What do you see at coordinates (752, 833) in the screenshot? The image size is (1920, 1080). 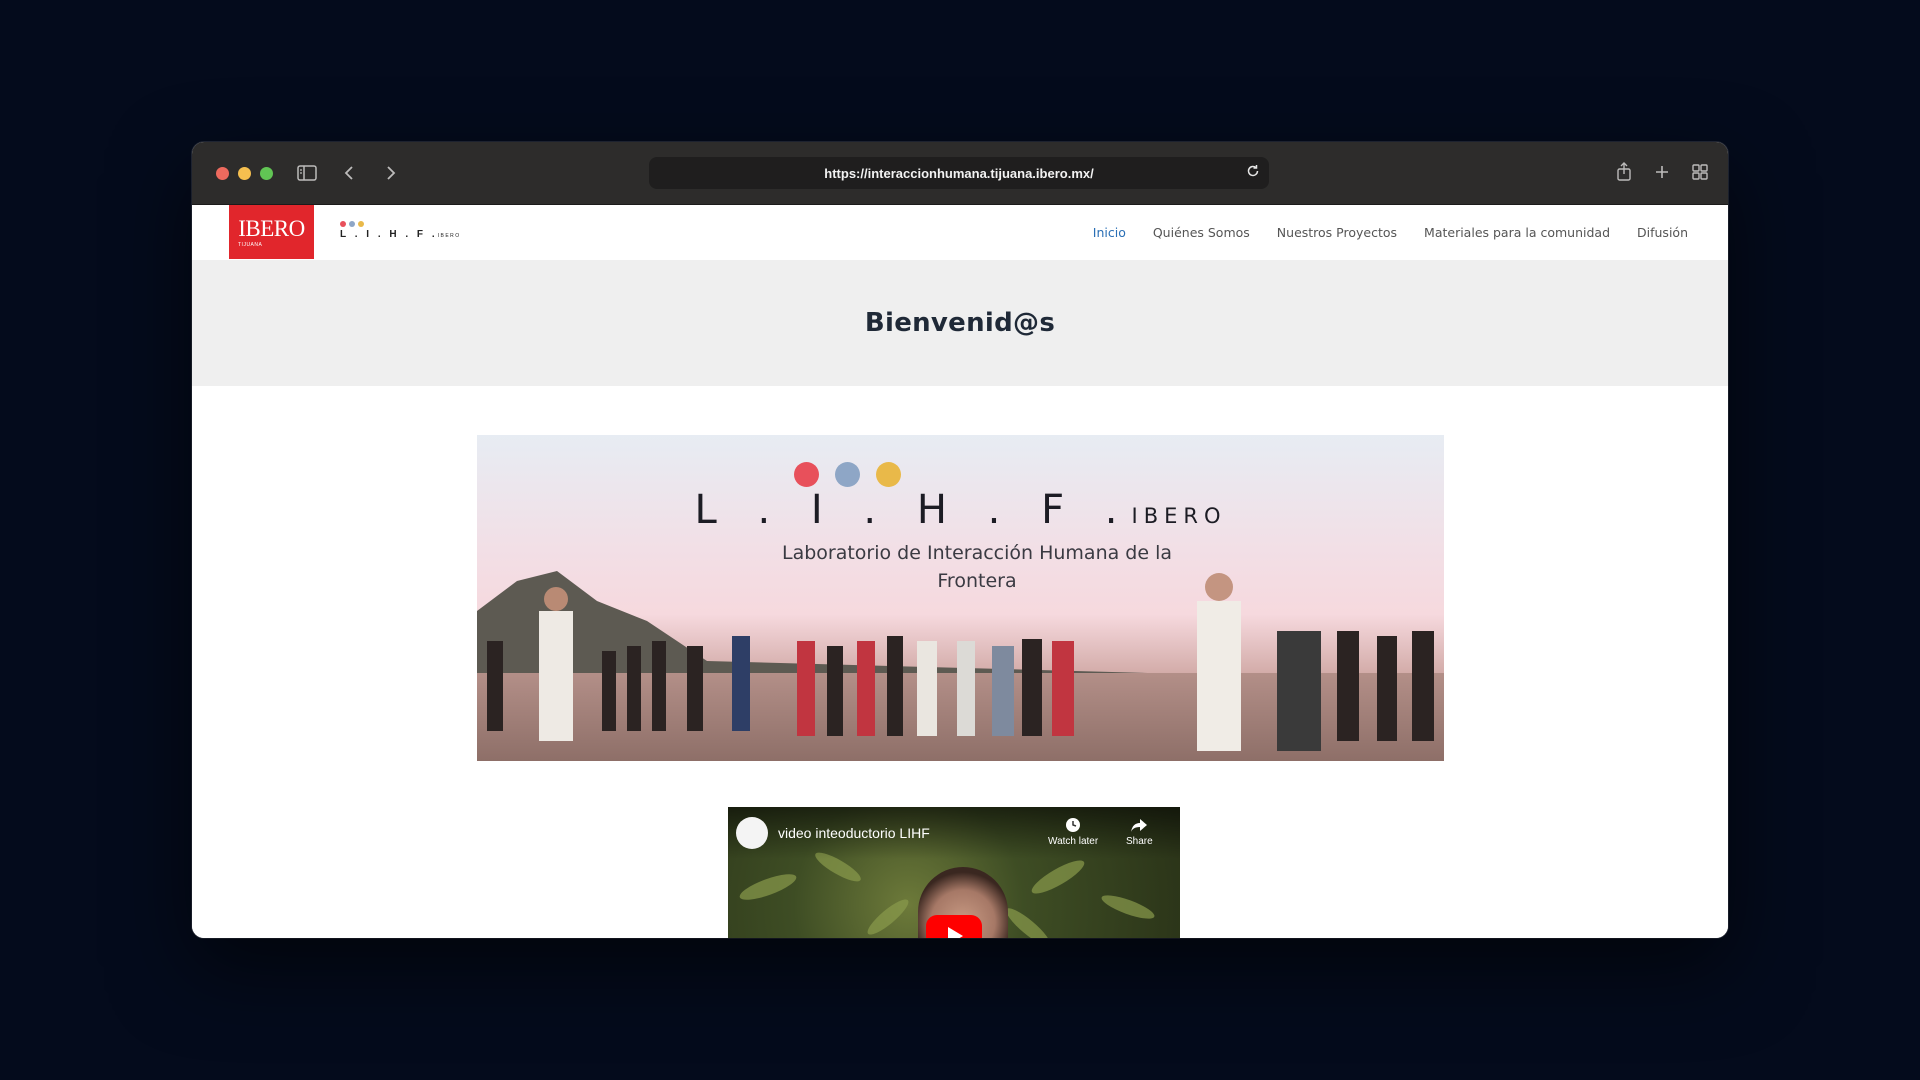 I see `channel-avatar` at bounding box center [752, 833].